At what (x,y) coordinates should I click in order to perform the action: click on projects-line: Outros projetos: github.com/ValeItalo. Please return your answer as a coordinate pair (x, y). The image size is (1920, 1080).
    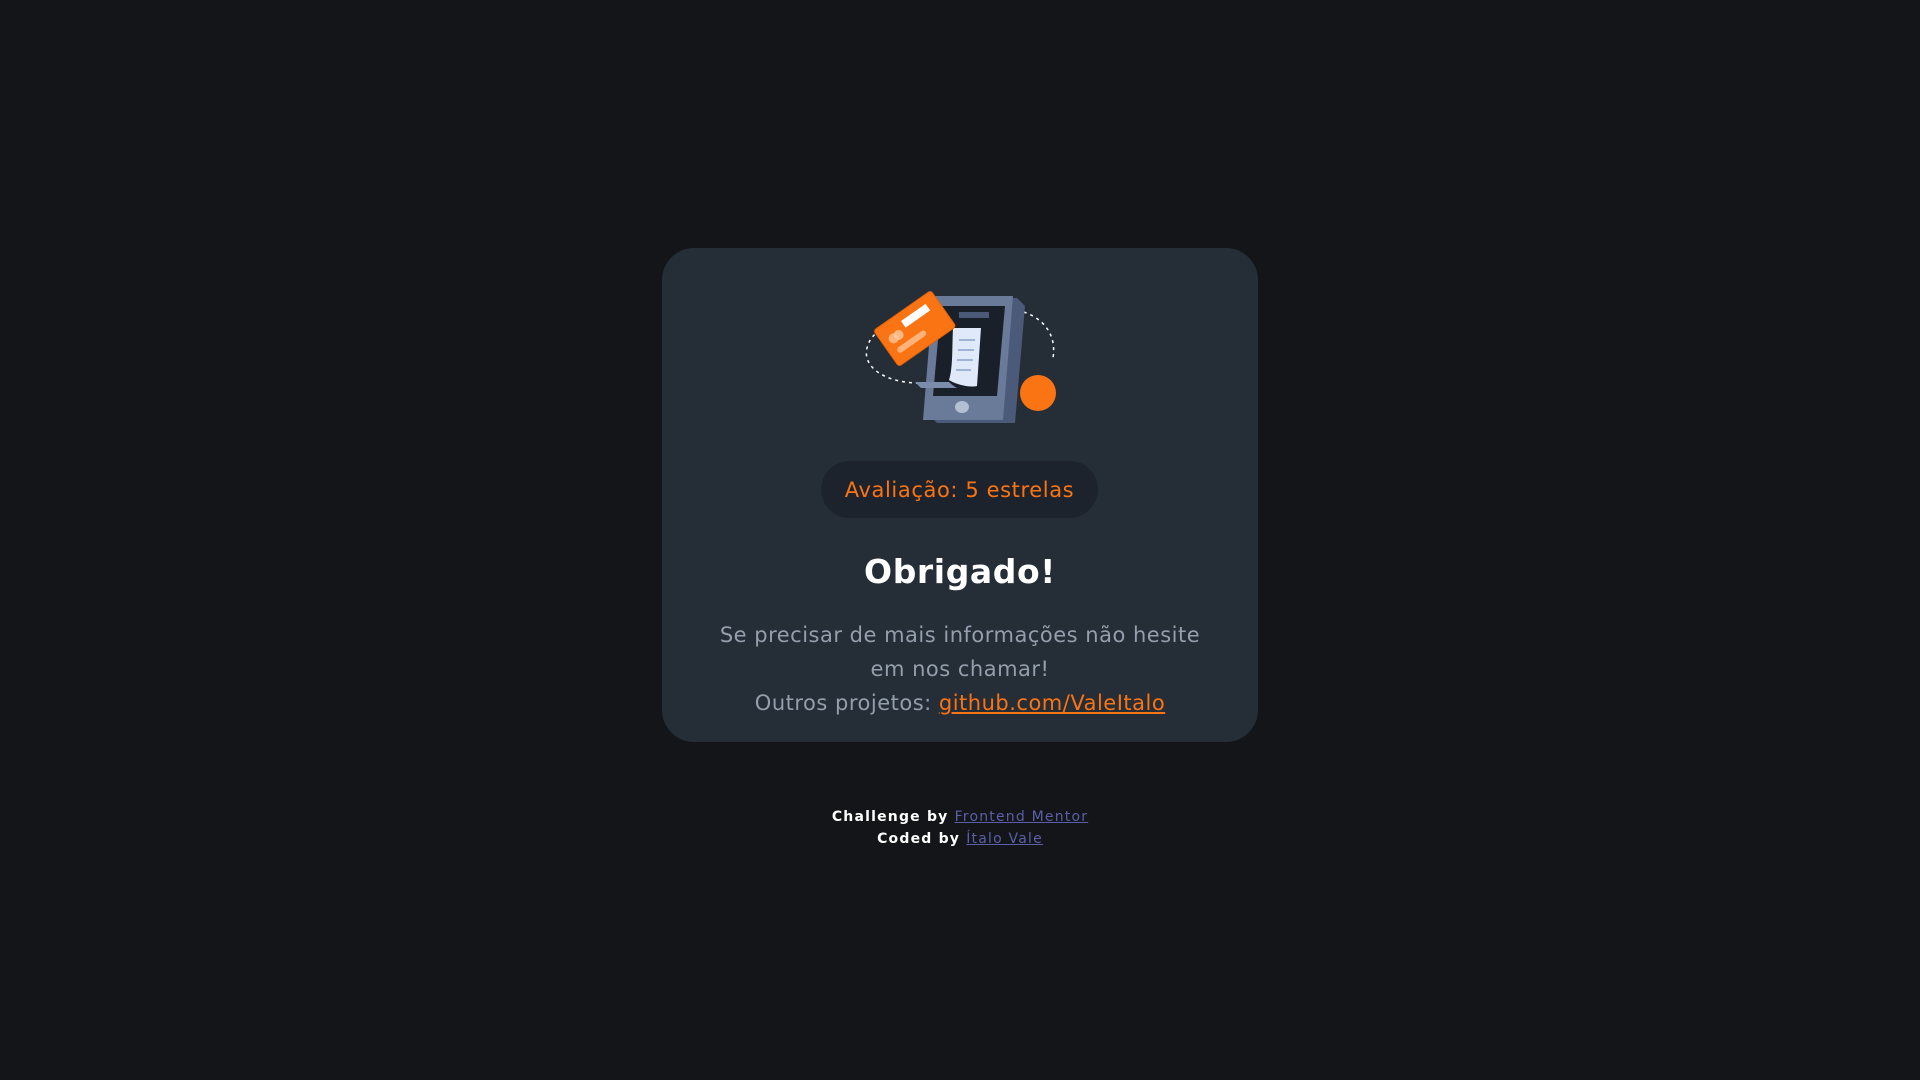
    Looking at the image, I should click on (960, 703).